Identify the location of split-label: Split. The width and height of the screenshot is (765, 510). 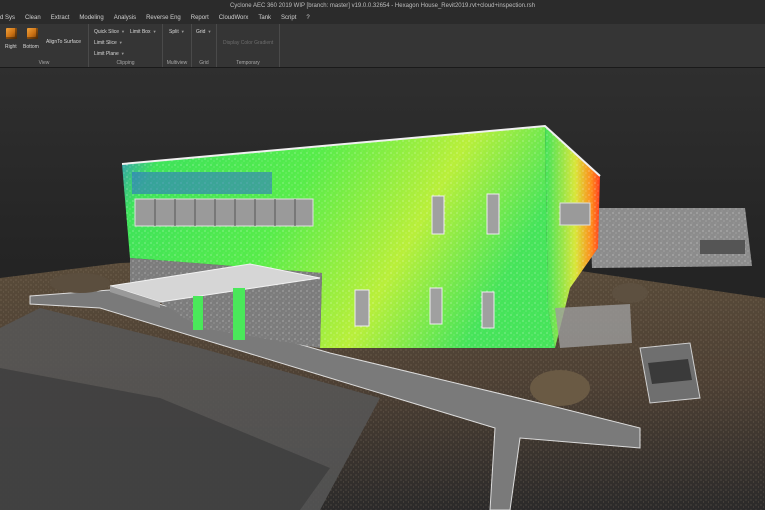
(174, 32).